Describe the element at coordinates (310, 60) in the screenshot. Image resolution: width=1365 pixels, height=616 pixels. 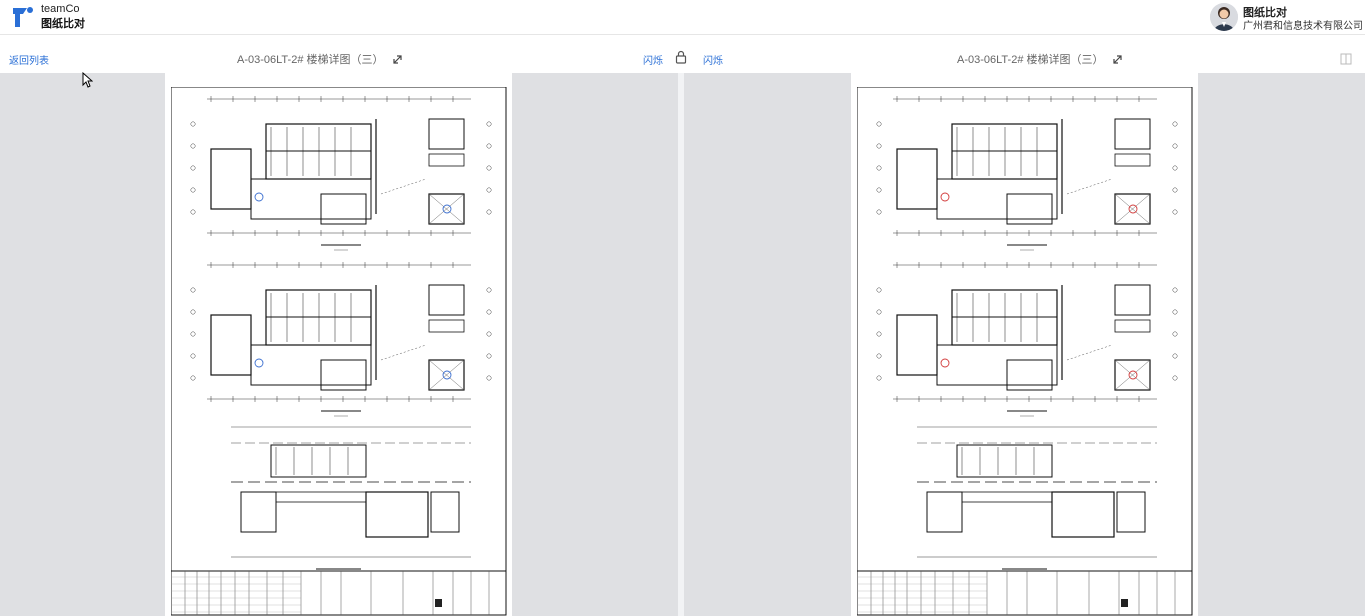
I see `left-drawing-title: A-03-06LT-2# 楼梯详图（三）` at that location.